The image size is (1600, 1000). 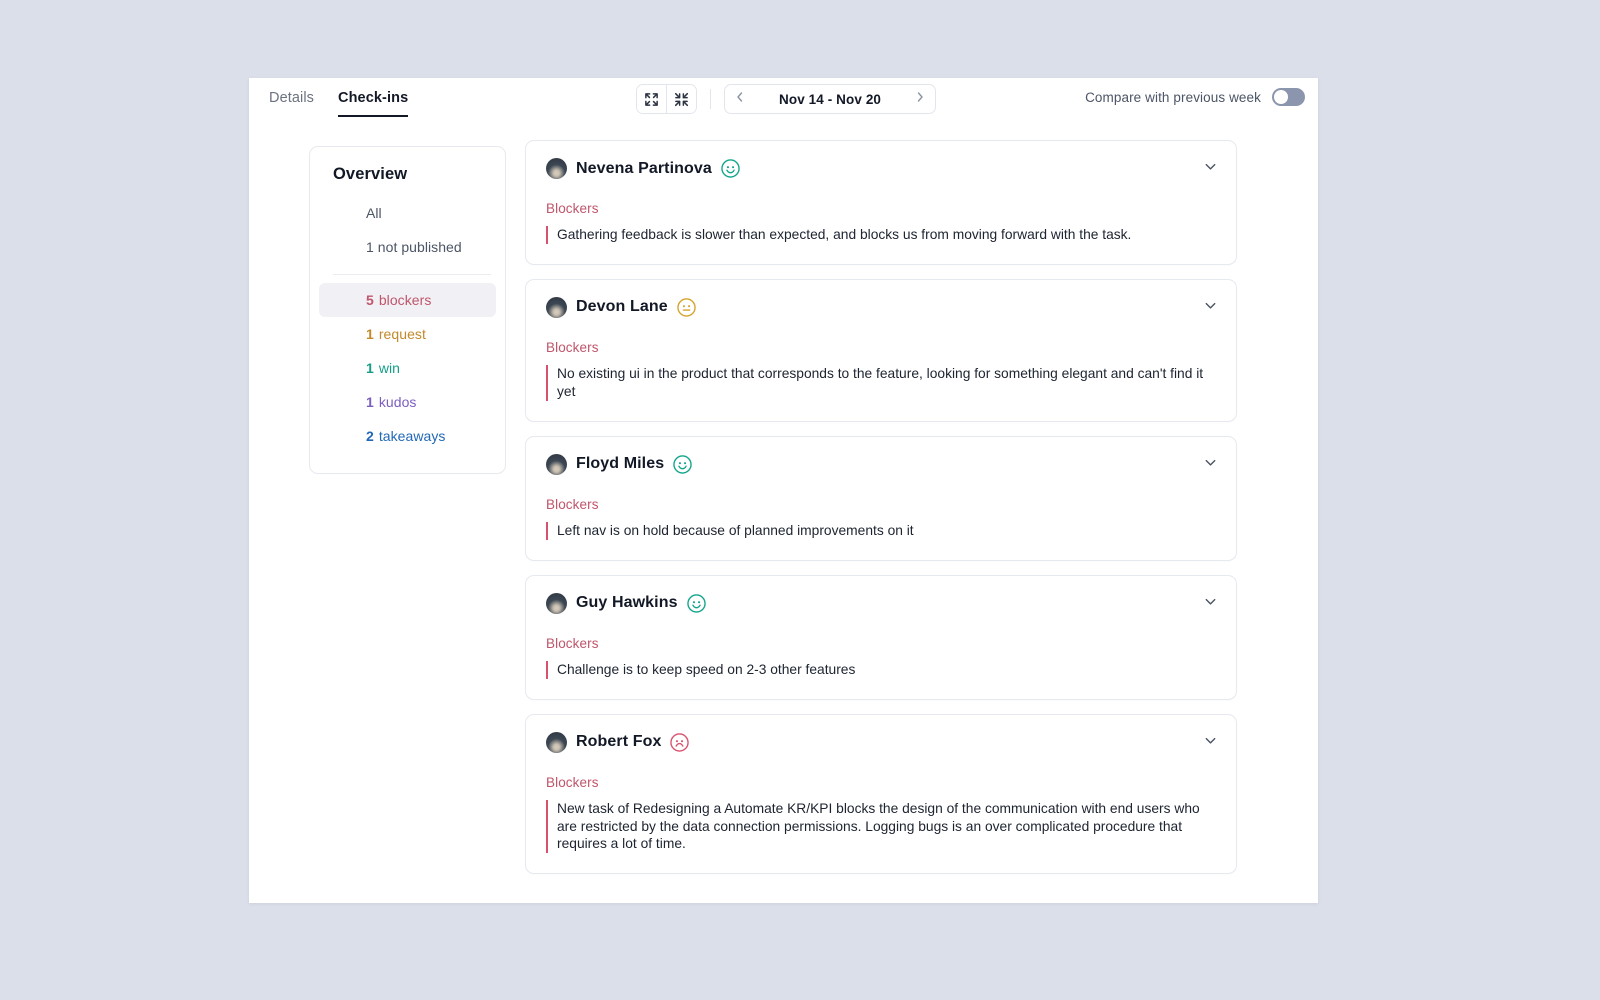 I want to click on compare-previous-week-control: Compare with previous week, so click(x=1195, y=97).